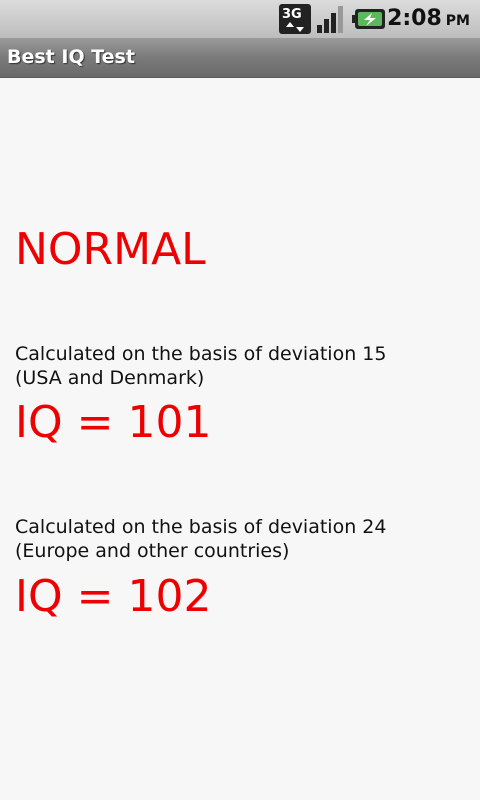  Describe the element at coordinates (113, 596) in the screenshot. I see `iq-score-deviation-24: IQ = 102` at that location.